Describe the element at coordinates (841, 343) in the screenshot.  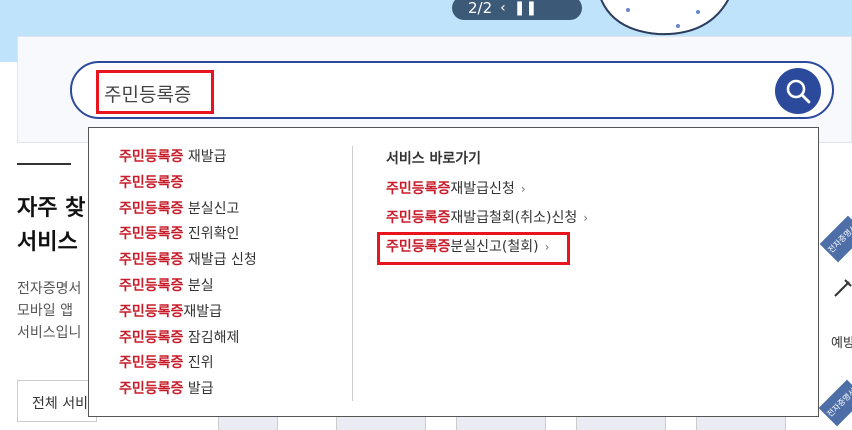
I see `card-label: 예방` at that location.